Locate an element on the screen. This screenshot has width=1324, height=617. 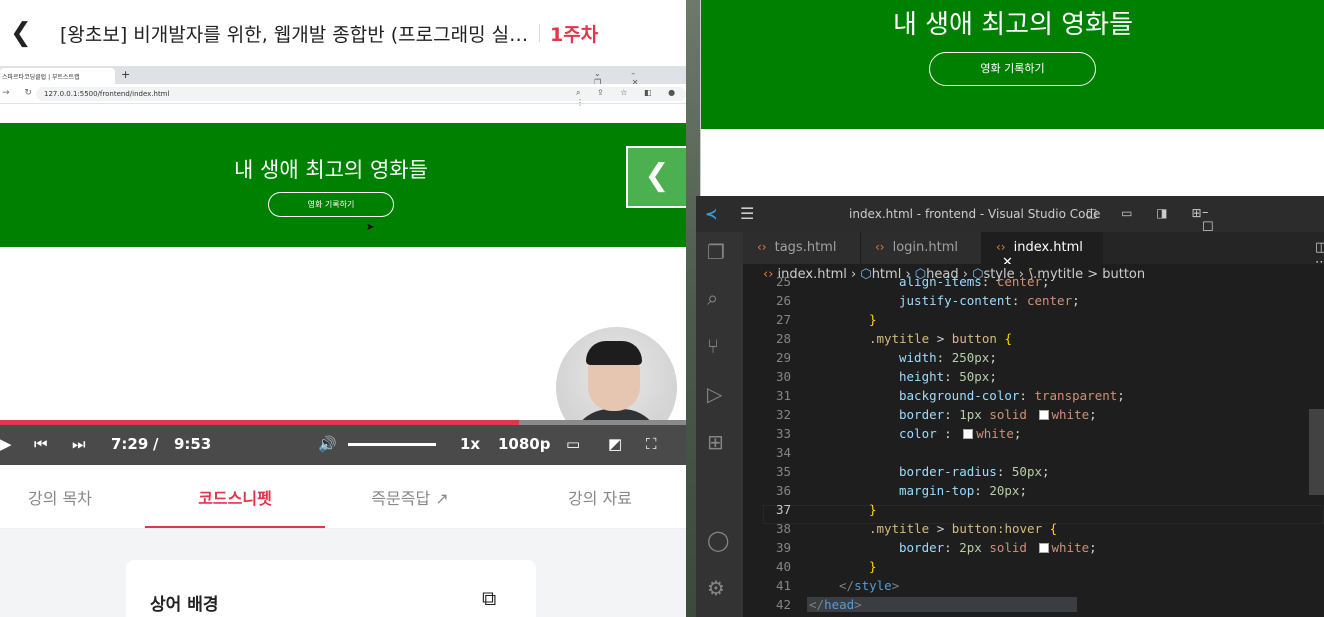
code-line: border-radius: 50px; is located at coordinates (974, 471).